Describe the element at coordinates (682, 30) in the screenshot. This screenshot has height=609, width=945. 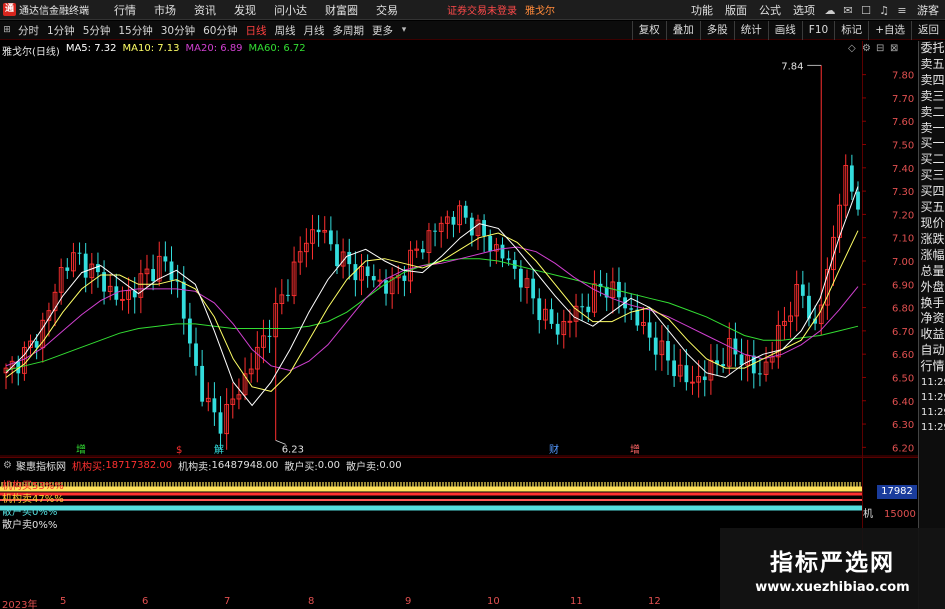
I see `tool-diejia: 叠加` at that location.